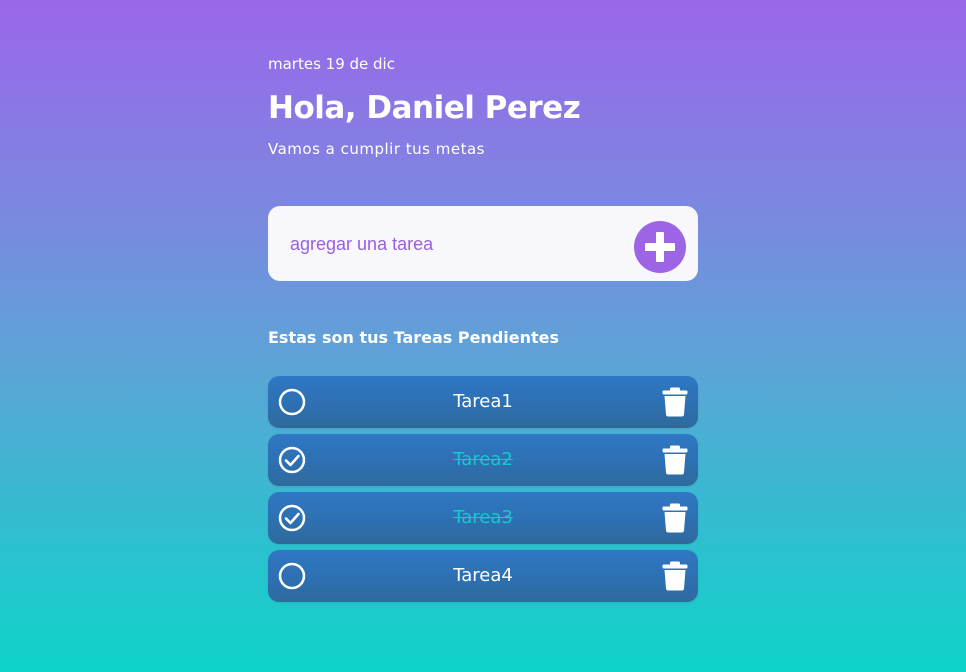 This screenshot has height=672, width=966. I want to click on task-name: Tarea3, so click(483, 517).